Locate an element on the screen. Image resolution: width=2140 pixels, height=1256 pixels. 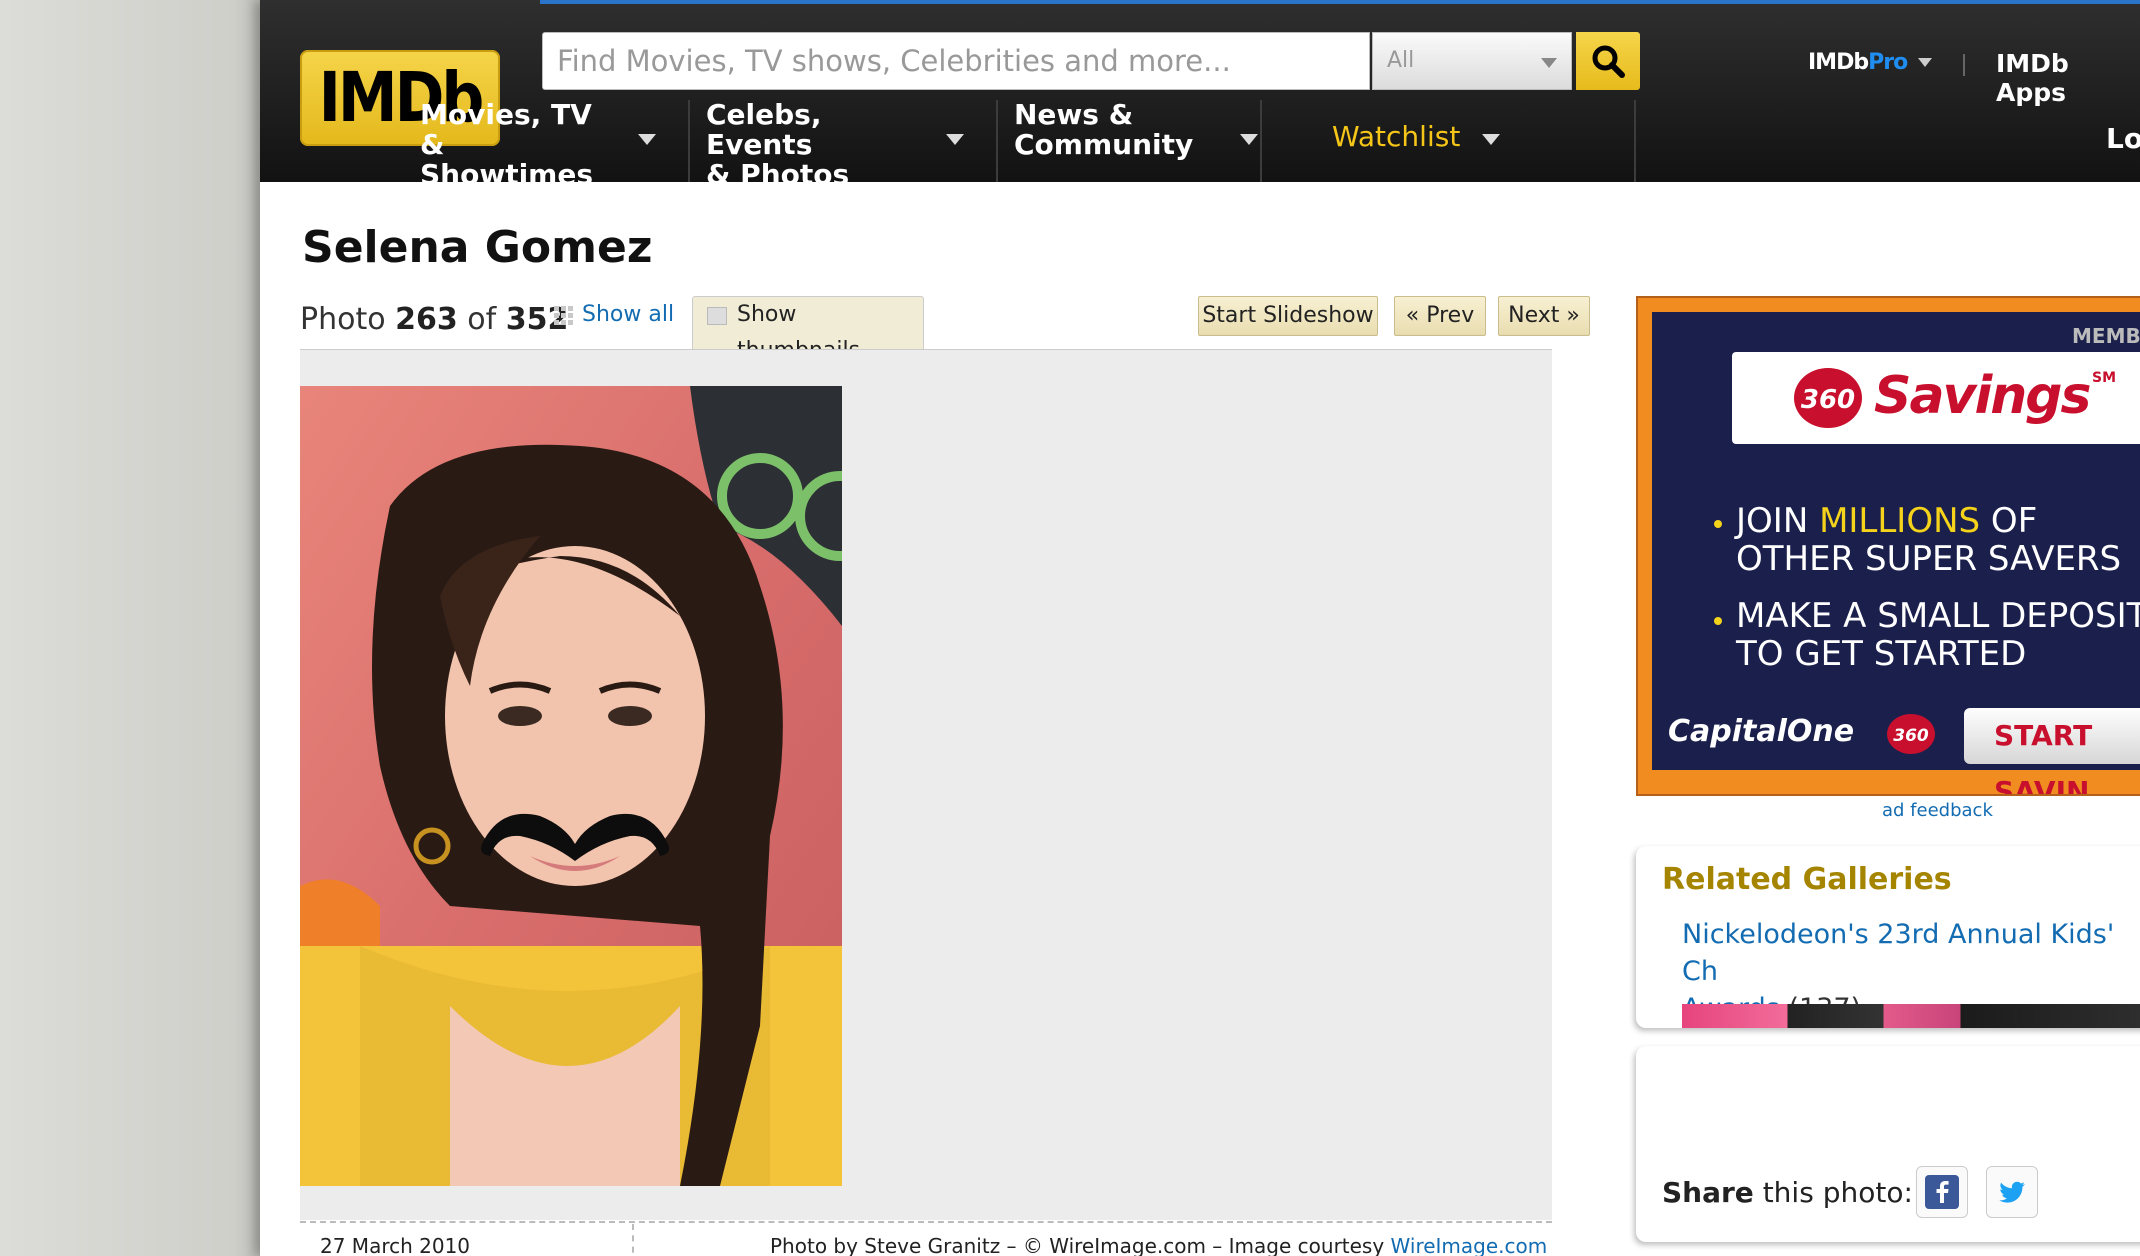
bullet1-c: OF is located at coordinates (2009, 521).